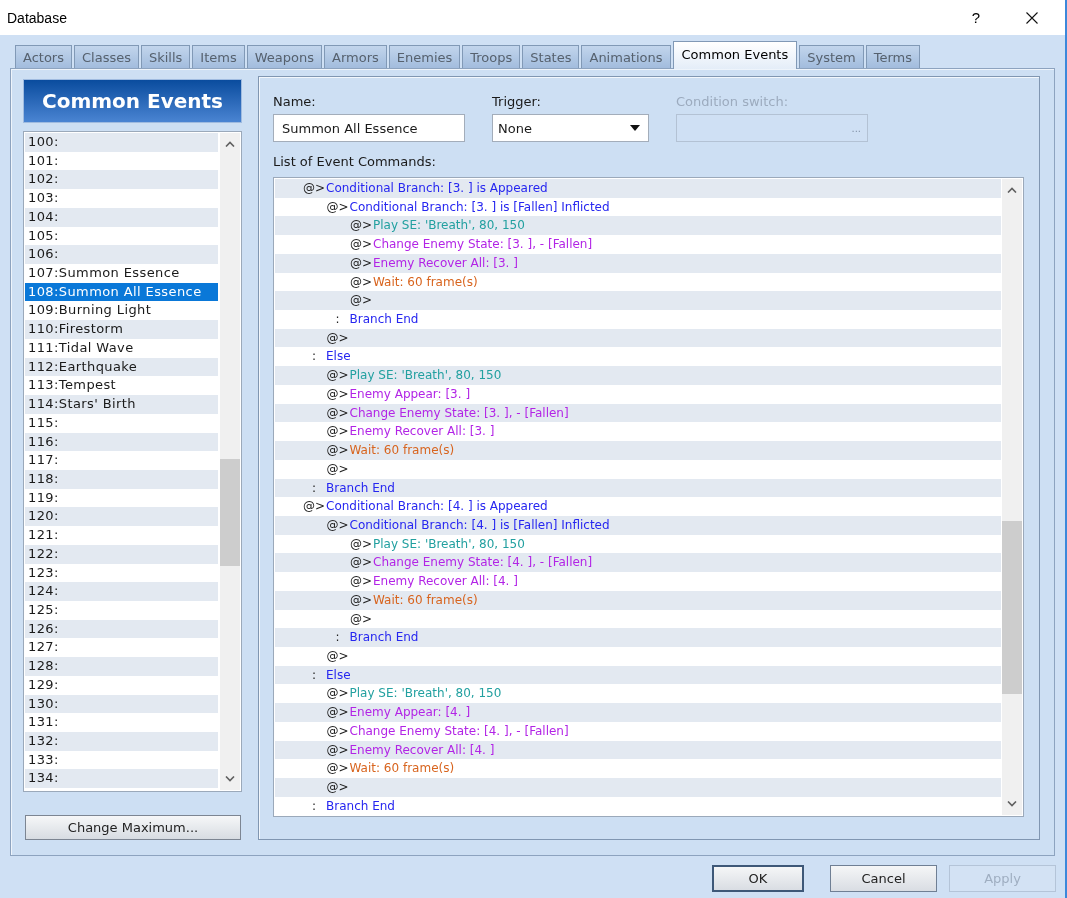 This screenshot has height=898, width=1067. Describe the element at coordinates (121, 535) in the screenshot. I see `event-list-item: 121:` at that location.